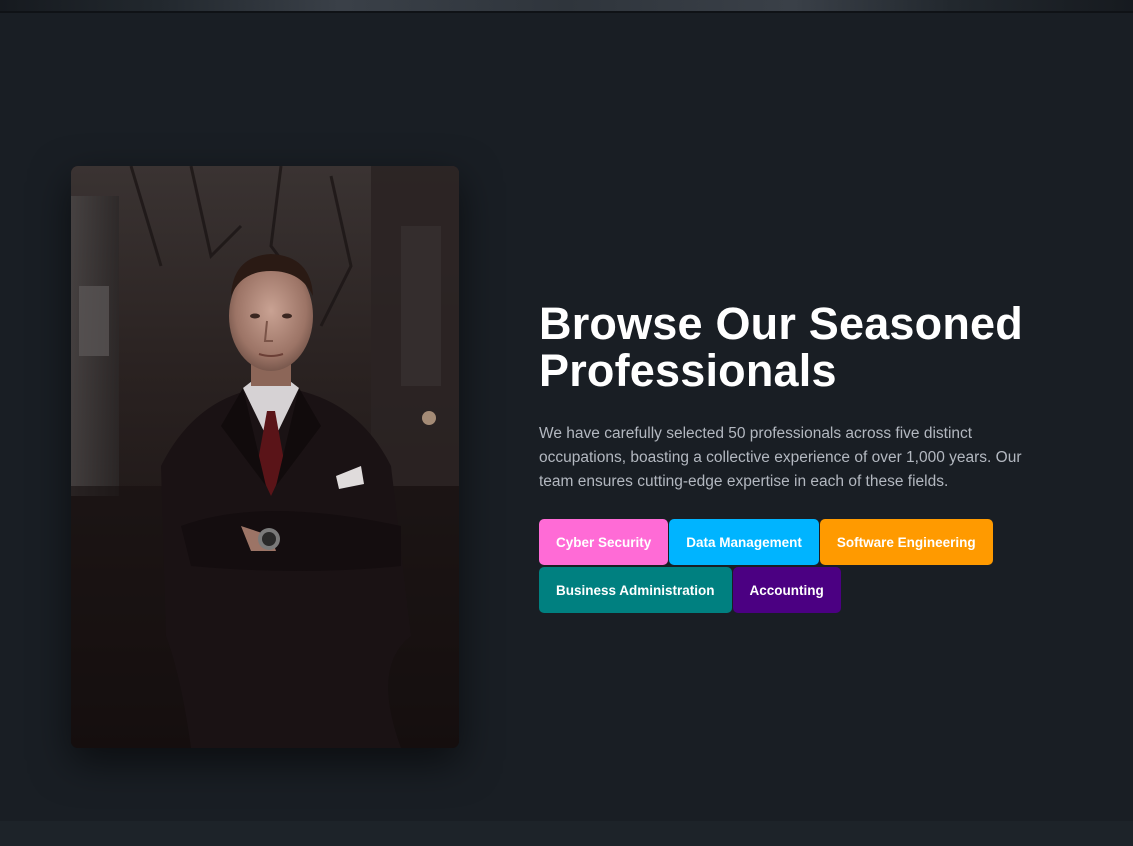 This screenshot has width=1133, height=846. Describe the element at coordinates (566, 833) in the screenshot. I see `bottom-section-edge` at that location.